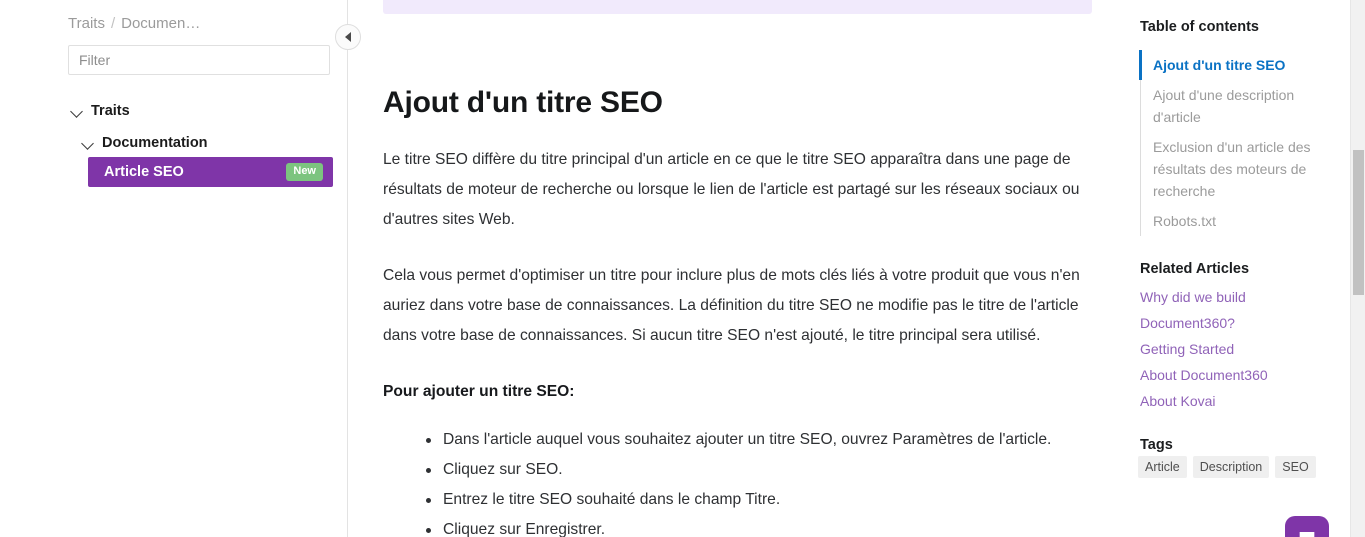  Describe the element at coordinates (86, 23) in the screenshot. I see `breadcrumb-root: Traits` at that location.